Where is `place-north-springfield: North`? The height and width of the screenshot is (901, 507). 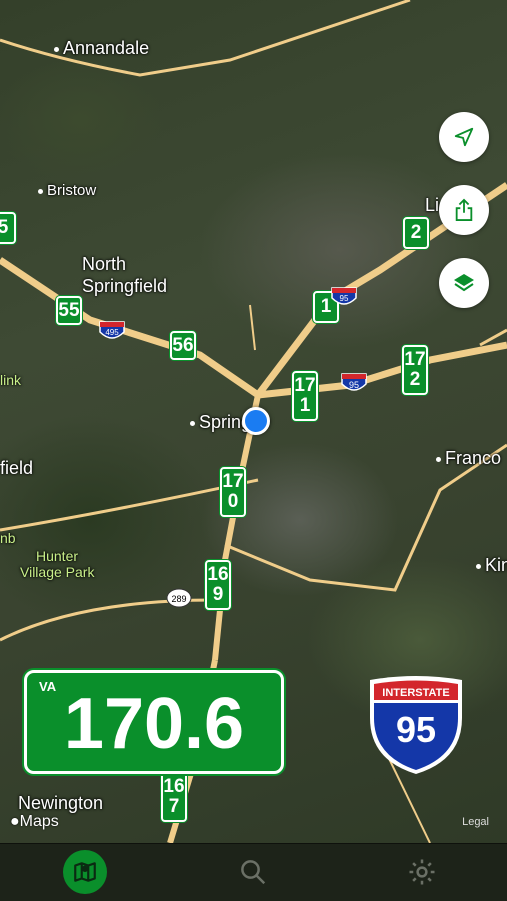
place-north-springfield: North is located at coordinates (104, 264).